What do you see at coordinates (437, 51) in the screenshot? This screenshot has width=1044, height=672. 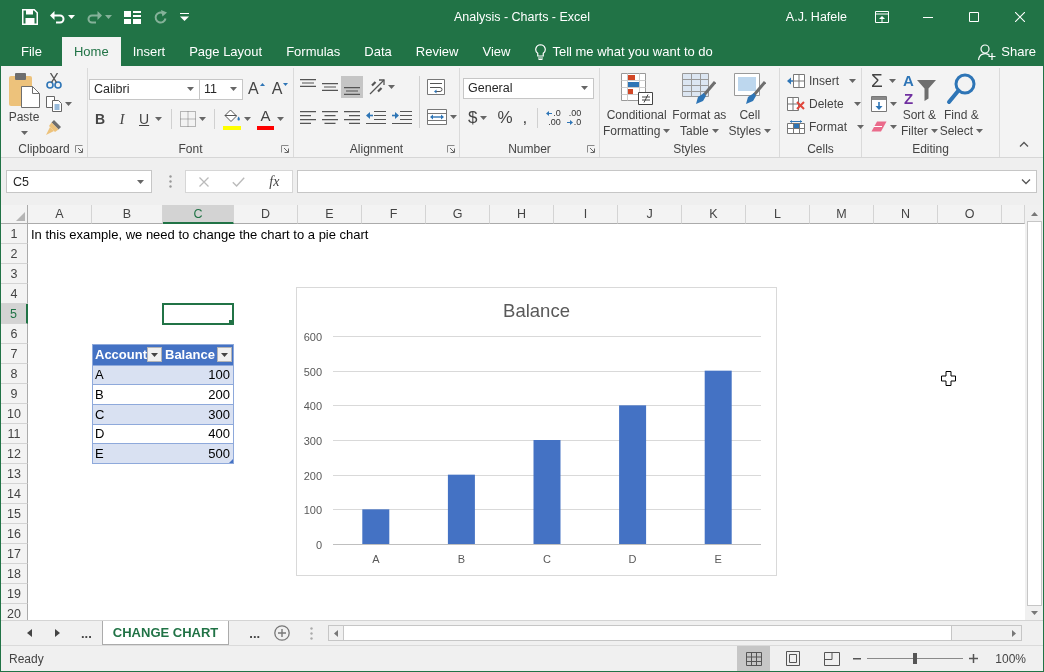 I see `ribbon-tab: Review` at bounding box center [437, 51].